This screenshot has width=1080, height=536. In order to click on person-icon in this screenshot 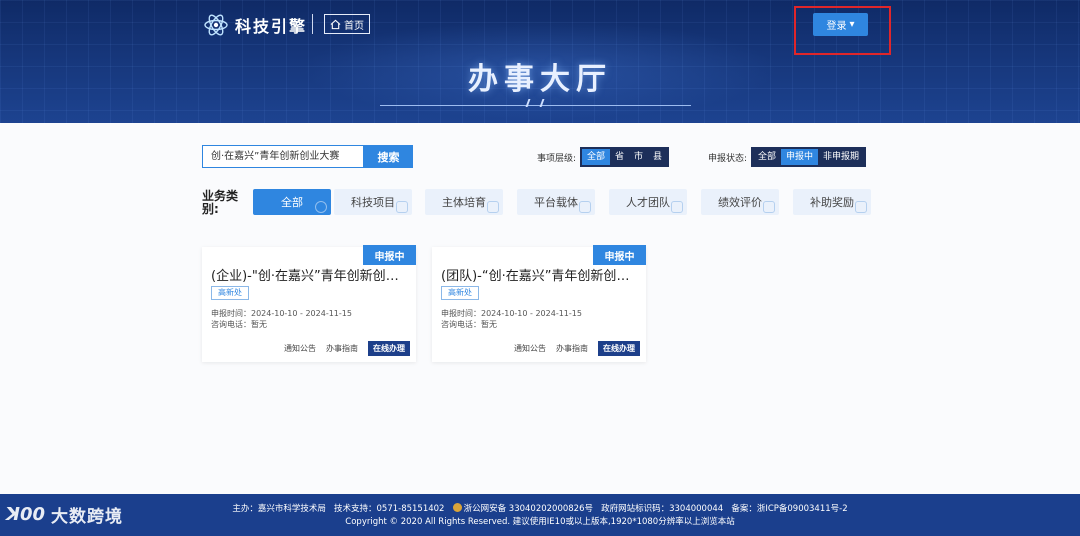, I will do `click(677, 207)`.